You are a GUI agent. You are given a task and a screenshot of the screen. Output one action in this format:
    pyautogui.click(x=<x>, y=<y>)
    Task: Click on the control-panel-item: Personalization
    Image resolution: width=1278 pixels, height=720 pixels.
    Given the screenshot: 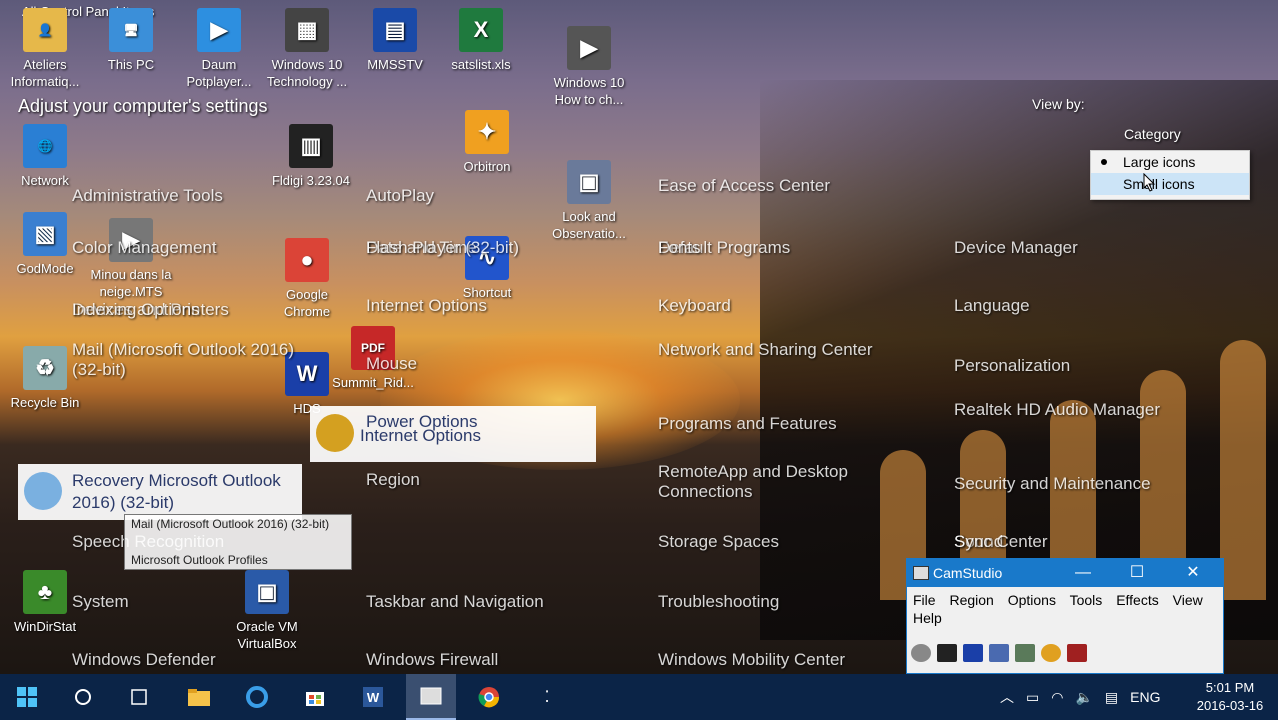 What is the action you would take?
    pyautogui.click(x=1012, y=366)
    